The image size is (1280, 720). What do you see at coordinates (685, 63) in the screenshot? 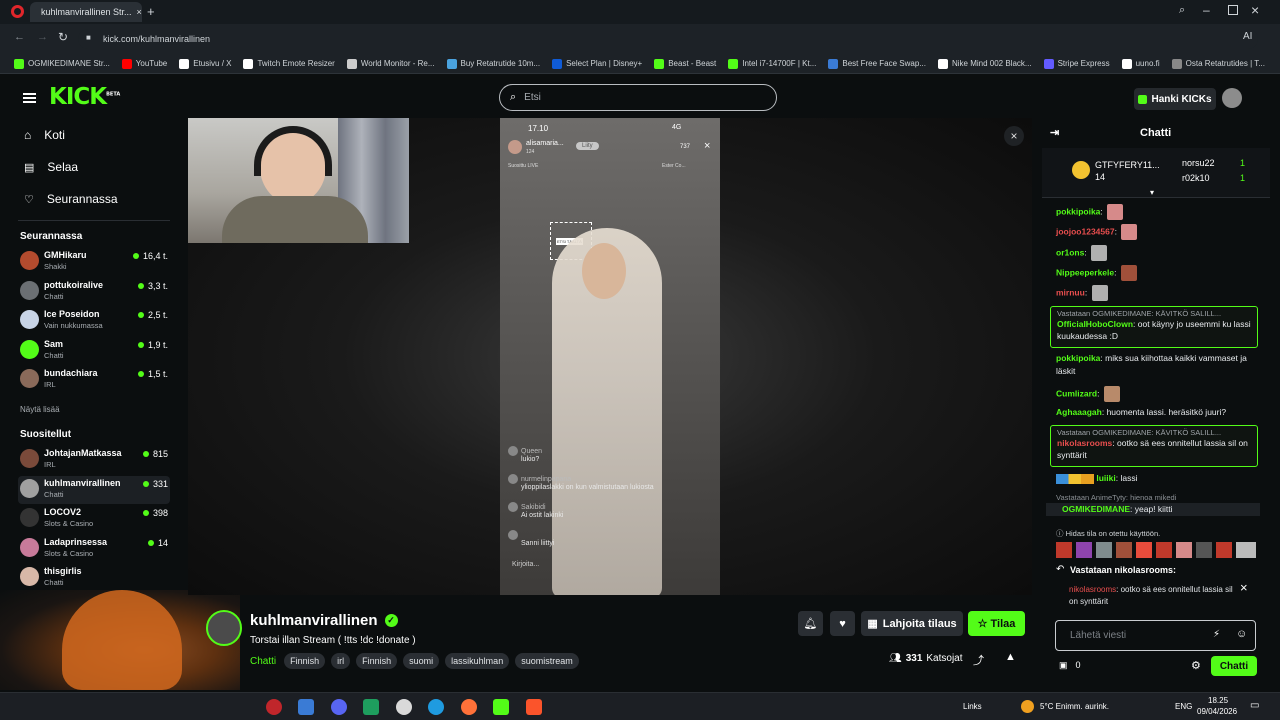
I see `bookmark-item: Beast - Beast` at bounding box center [685, 63].